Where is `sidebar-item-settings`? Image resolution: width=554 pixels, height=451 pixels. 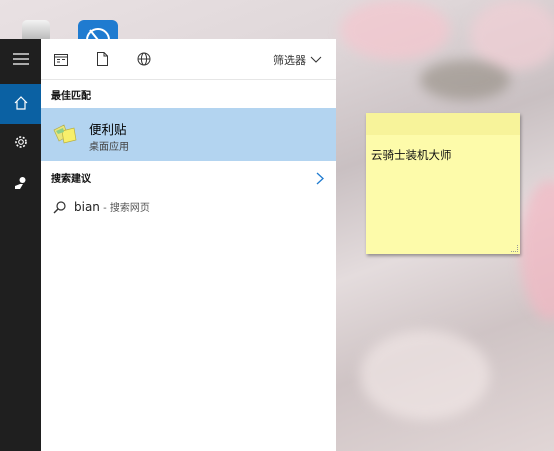
sidebar-item-settings is located at coordinates (20, 143).